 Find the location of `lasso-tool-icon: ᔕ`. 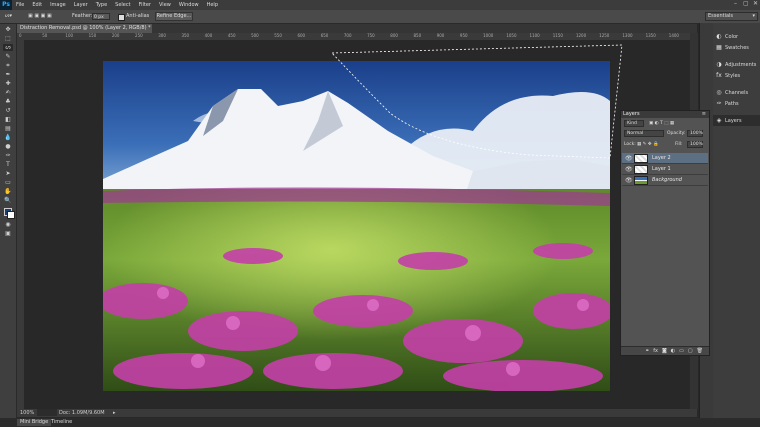

lasso-tool-icon: ᔕ is located at coordinates (8, 47).